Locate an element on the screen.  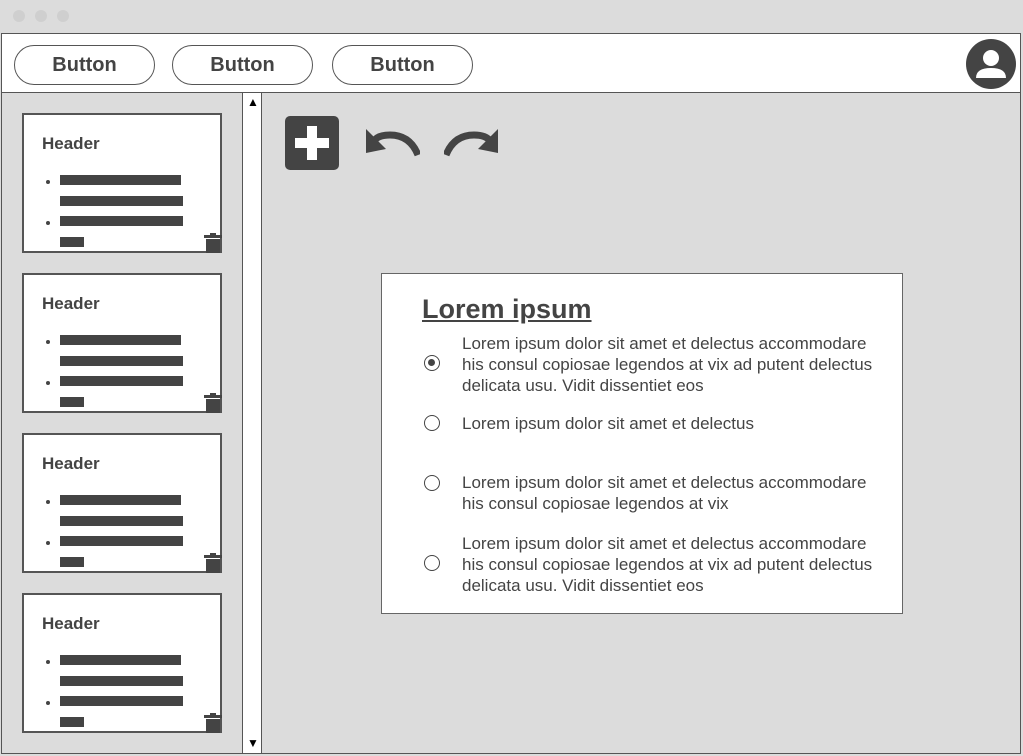
user-avatar-icon is located at coordinates (991, 64).